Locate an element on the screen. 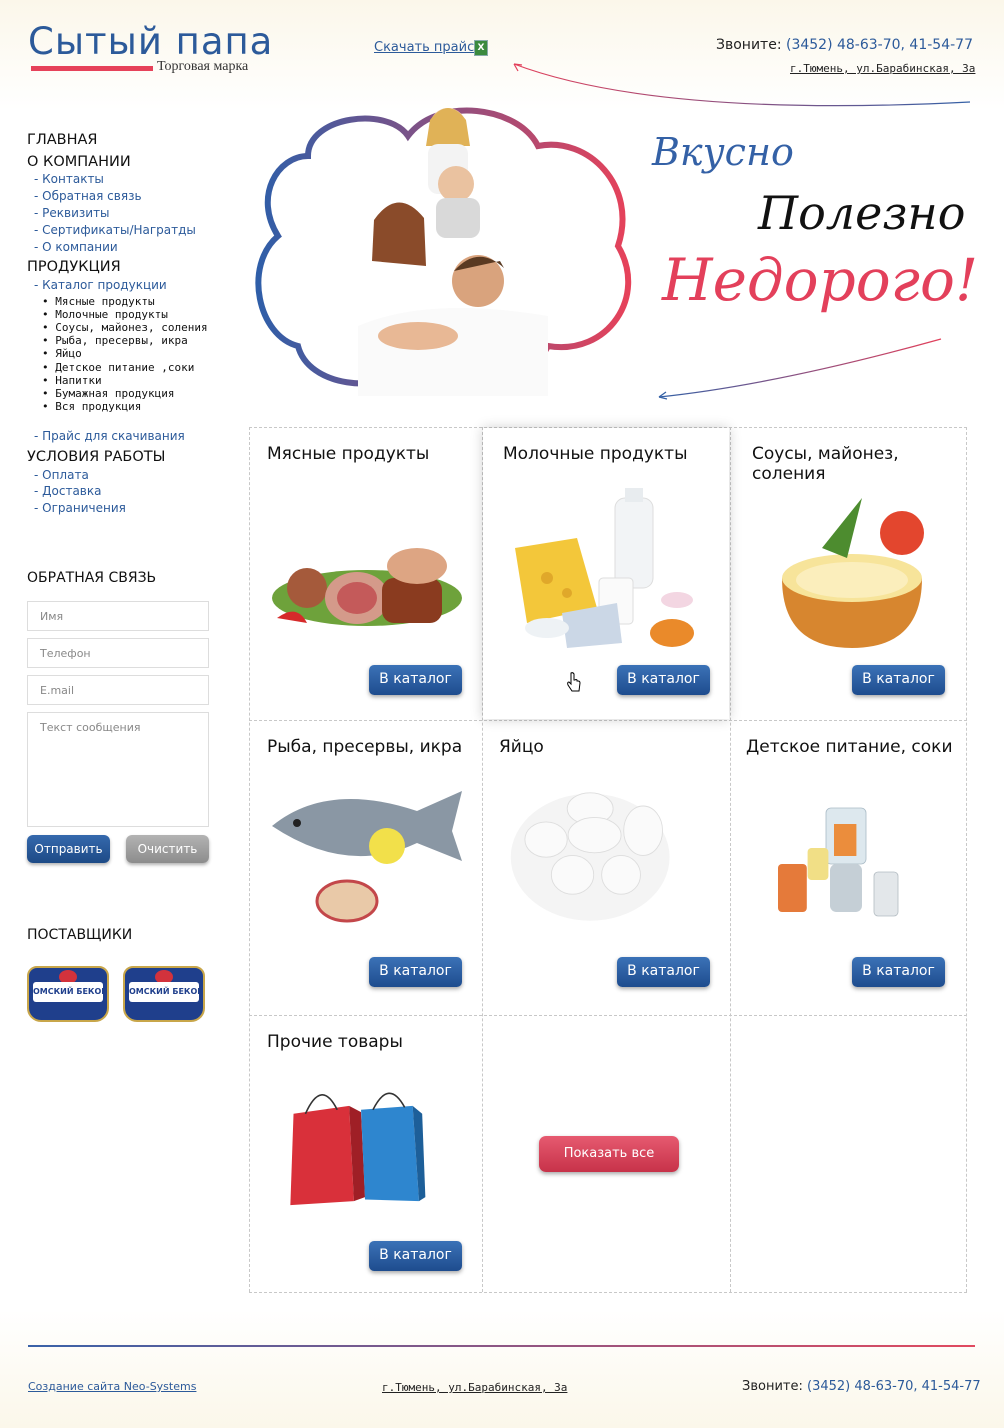 The height and width of the screenshot is (1428, 1004). clear-button: Очистить is located at coordinates (167, 849).